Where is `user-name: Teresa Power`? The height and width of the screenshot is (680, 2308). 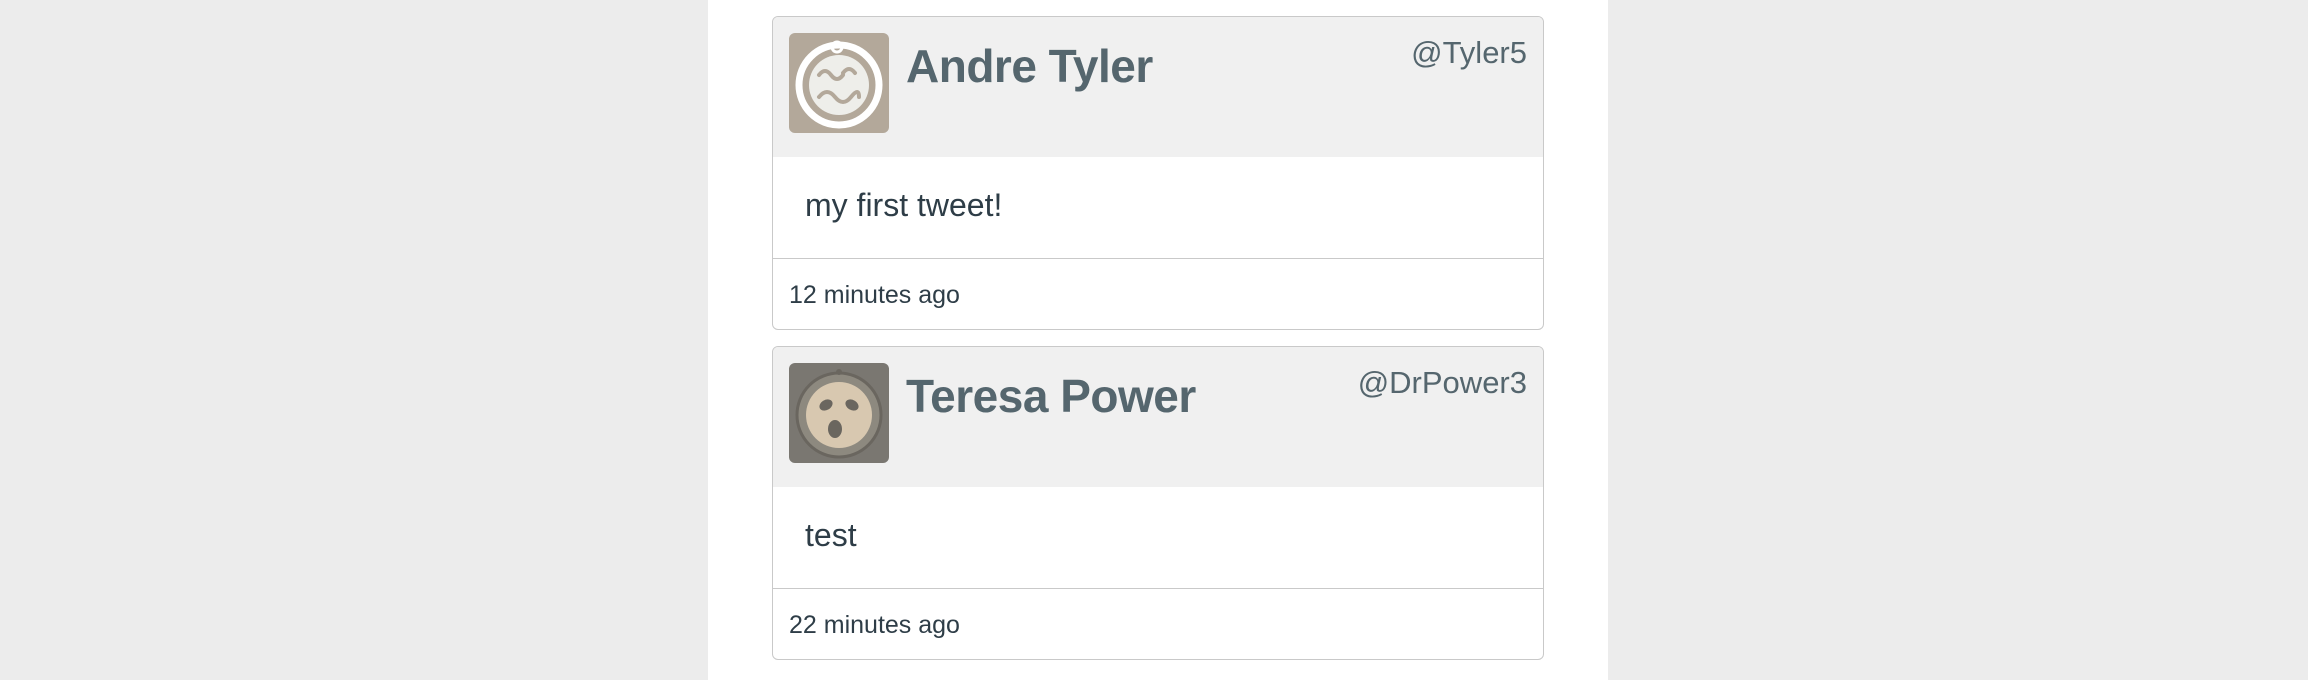
user-name: Teresa Power is located at coordinates (1051, 396).